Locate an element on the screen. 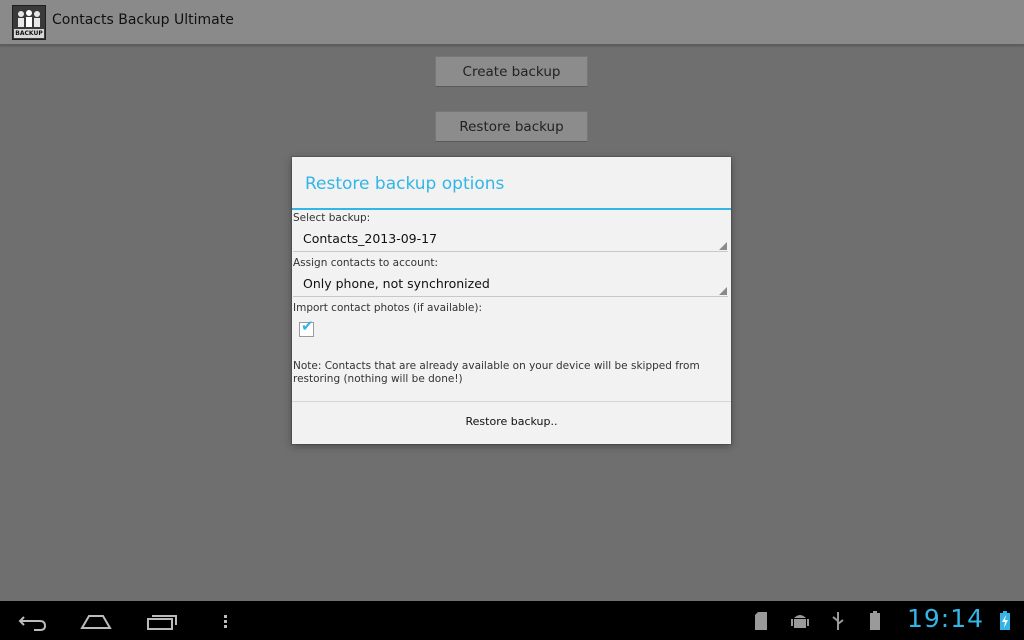  recent-apps-icon is located at coordinates (162, 620).